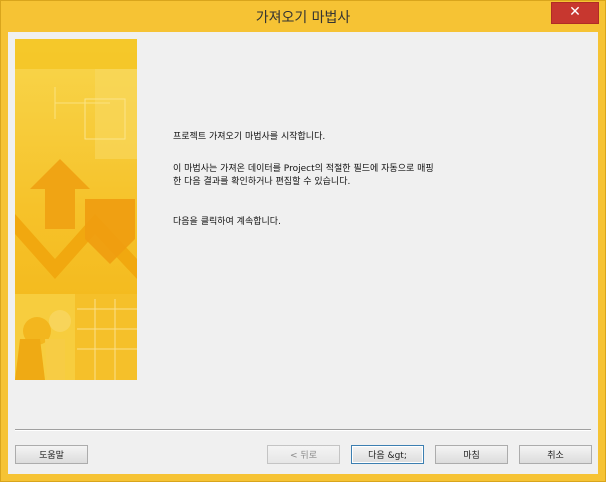 The width and height of the screenshot is (606, 482). I want to click on description-line: 한 다음 결과를 확인하거나 편집할 수 있습니다., so click(262, 182).